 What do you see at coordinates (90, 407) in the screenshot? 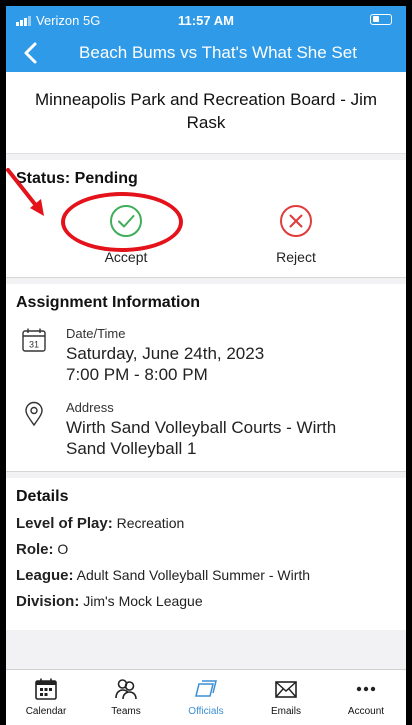
I see `address-label: Address` at bounding box center [90, 407].